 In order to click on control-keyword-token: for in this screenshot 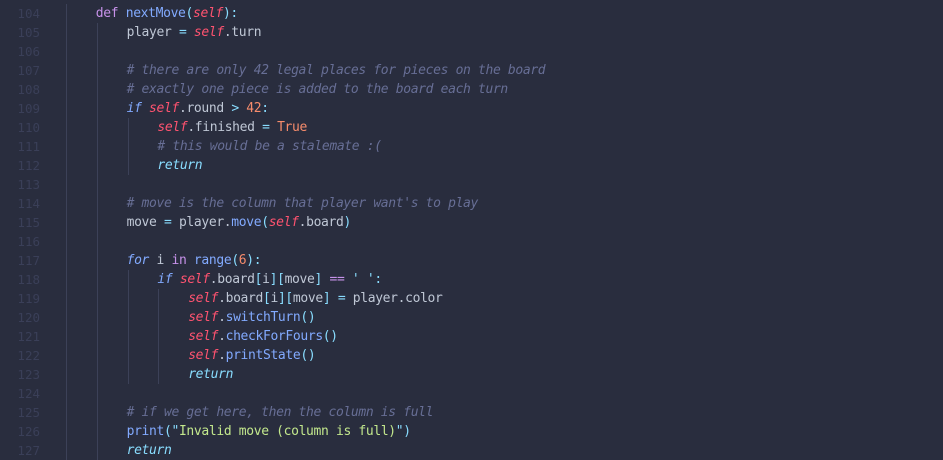, I will do `click(138, 260)`.